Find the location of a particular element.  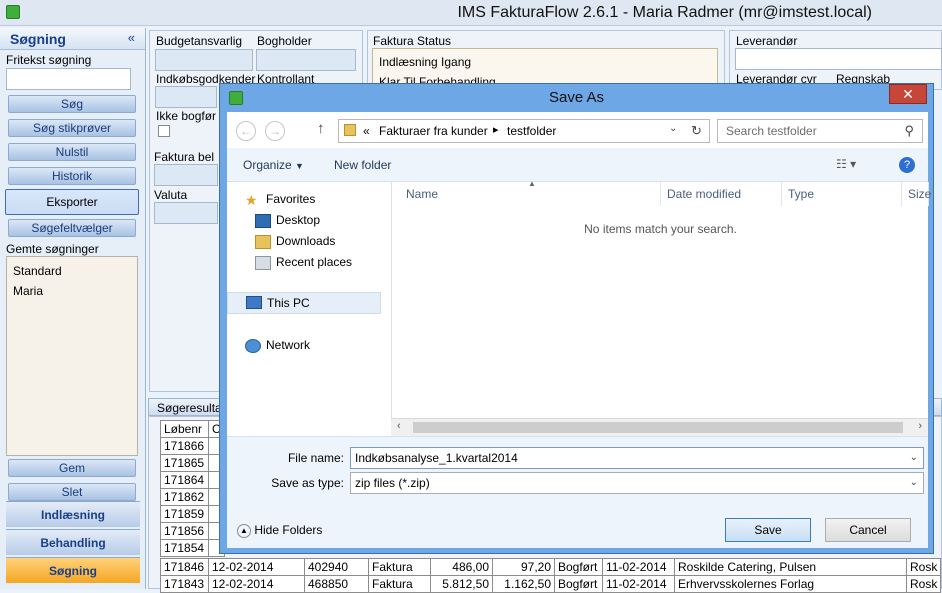

save-button: Save is located at coordinates (768, 530).